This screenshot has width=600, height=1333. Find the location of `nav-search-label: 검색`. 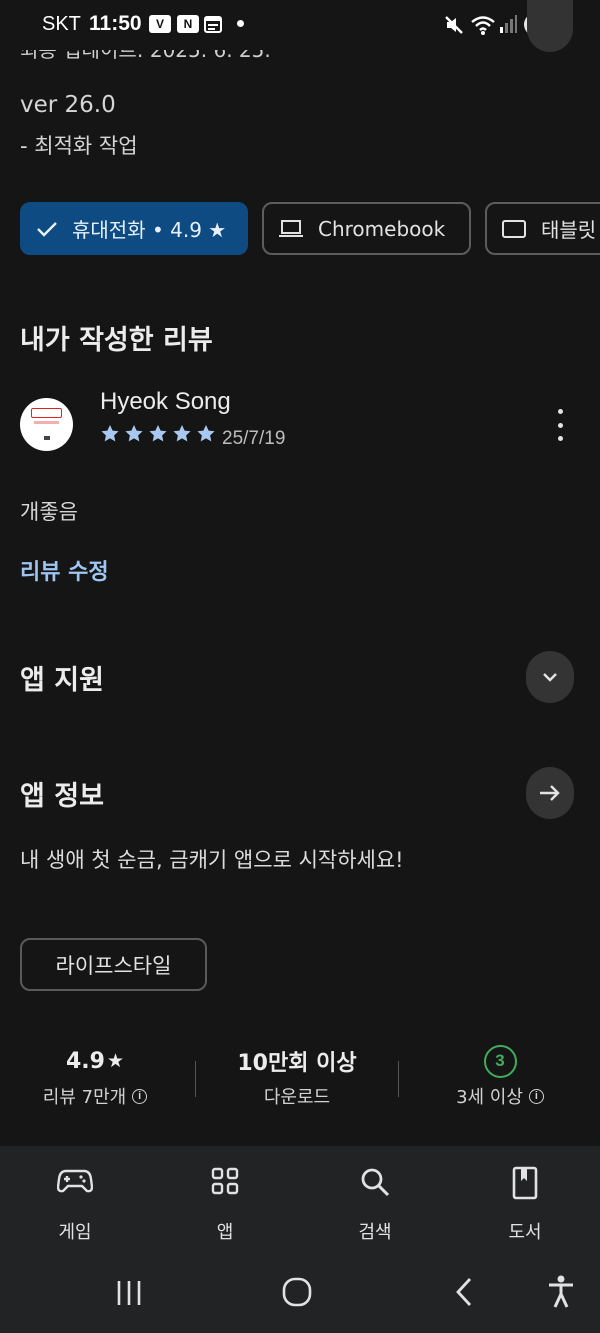

nav-search-label: 검색 is located at coordinates (375, 1232).